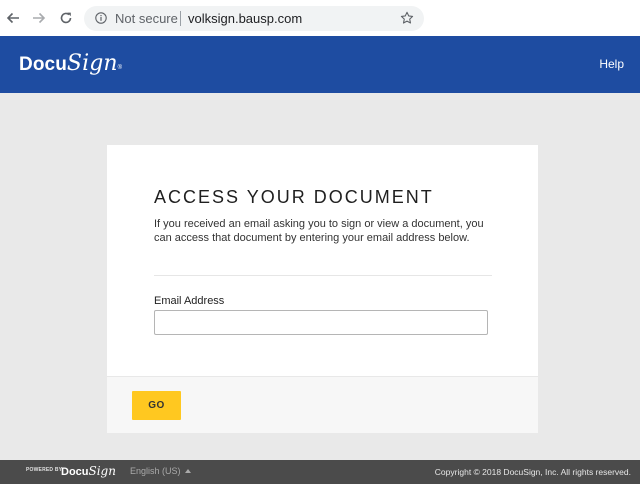  Describe the element at coordinates (189, 301) in the screenshot. I see `email-label: Email Address` at that location.